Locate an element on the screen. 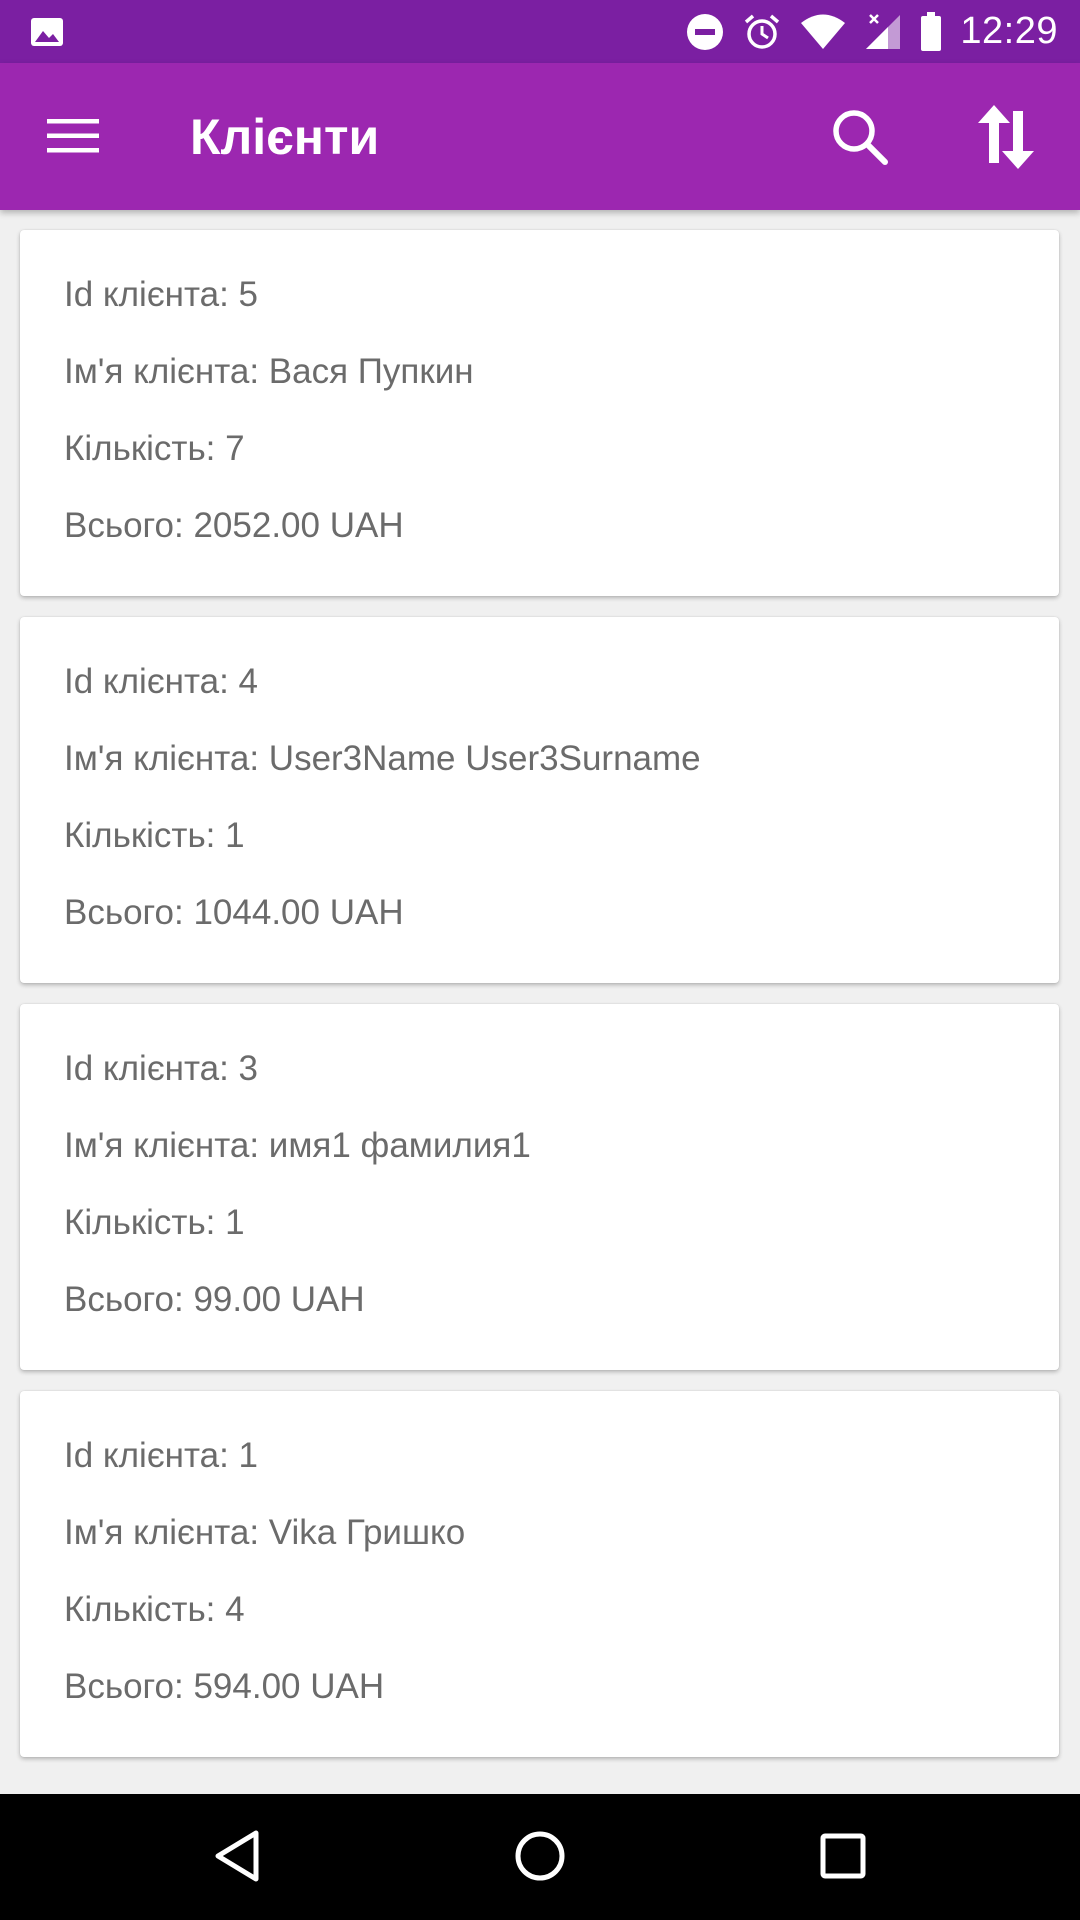 This screenshot has width=1080, height=1920. client-name: Ім'я клієнта: имя1 фамилия1 is located at coordinates (297, 1145).